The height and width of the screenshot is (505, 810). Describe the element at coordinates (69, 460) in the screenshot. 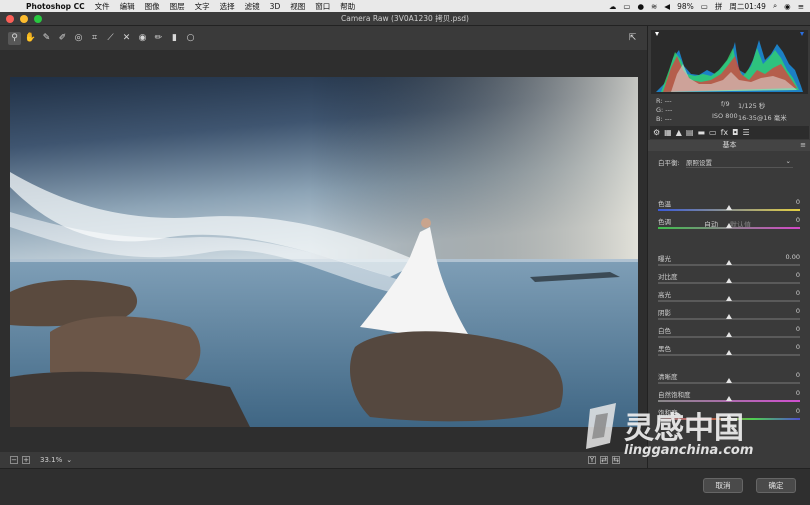

I see `chevron-down-icon: ⌄` at that location.